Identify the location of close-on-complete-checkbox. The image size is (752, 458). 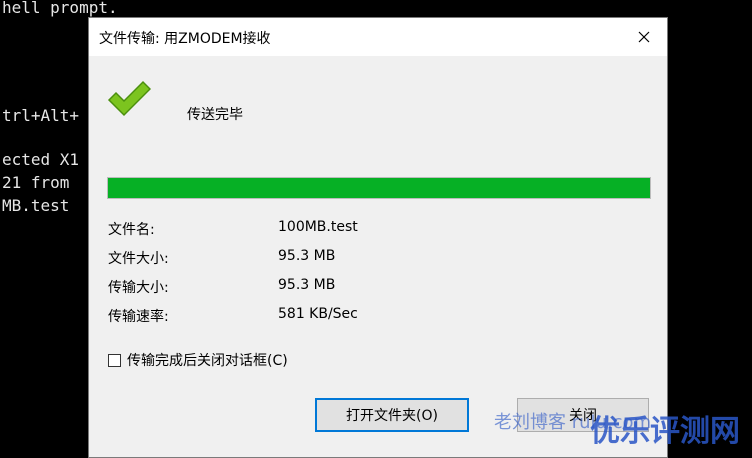
(114, 360).